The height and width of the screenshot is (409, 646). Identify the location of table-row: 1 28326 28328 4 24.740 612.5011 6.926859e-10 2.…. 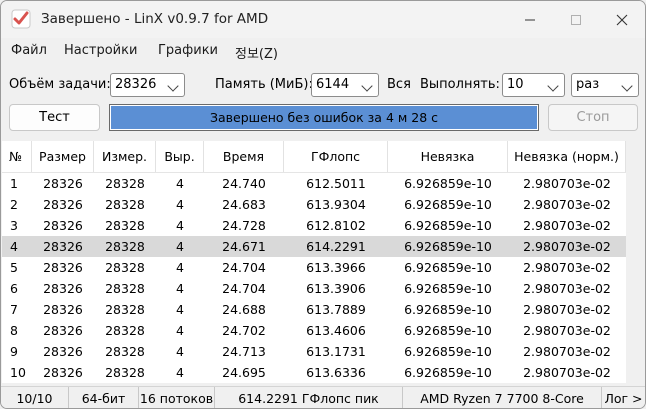
(314, 183).